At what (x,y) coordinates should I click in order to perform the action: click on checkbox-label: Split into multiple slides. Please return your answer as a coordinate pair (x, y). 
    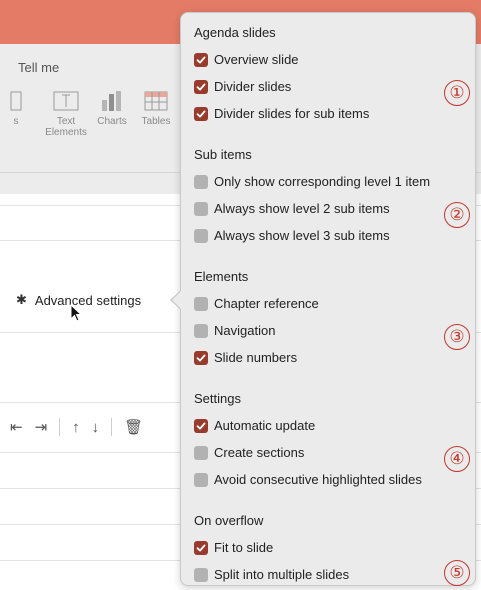
    Looking at the image, I should click on (282, 574).